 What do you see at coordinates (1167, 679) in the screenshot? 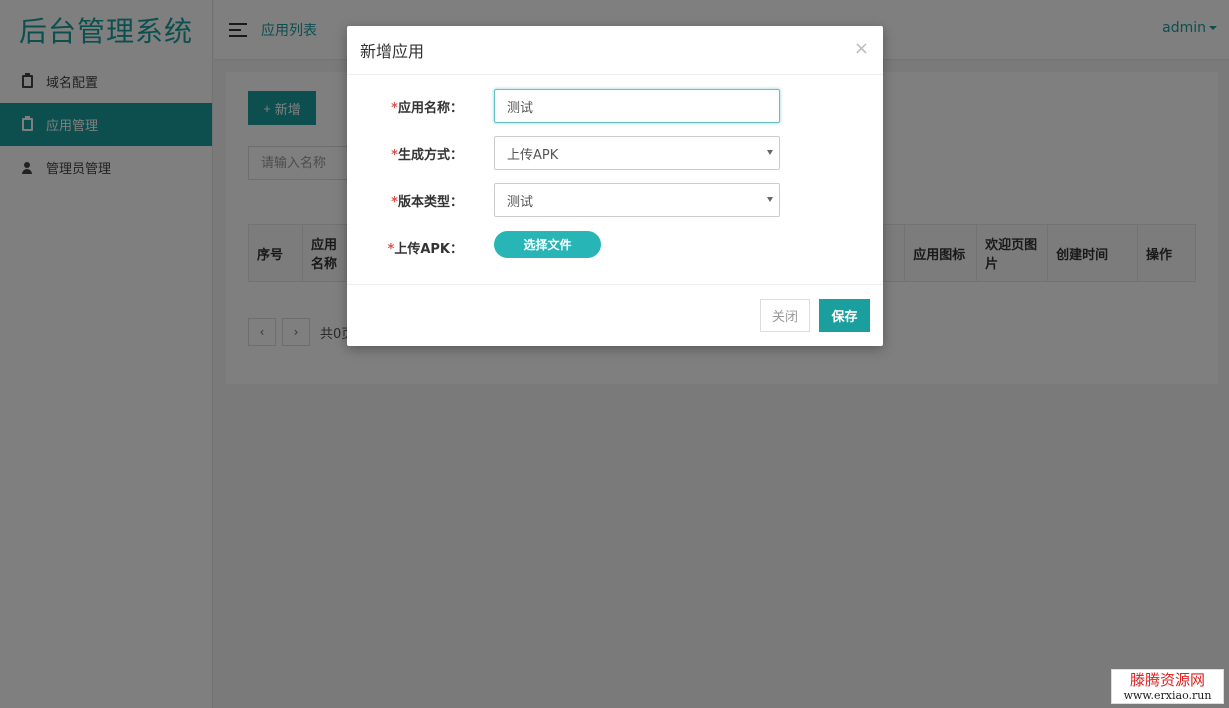
I see `watermark-text: 滕腾资源网` at bounding box center [1167, 679].